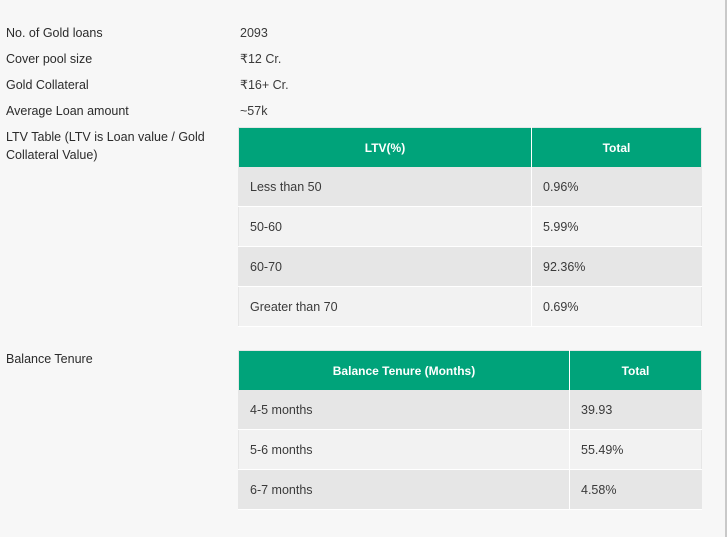 Image resolution: width=727 pixels, height=537 pixels. I want to click on summary-value: 2093, so click(254, 33).